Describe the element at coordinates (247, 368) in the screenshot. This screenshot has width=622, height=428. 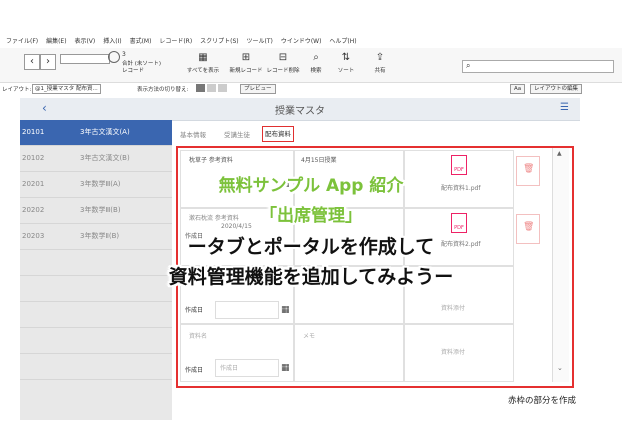
I see `created-date-input: 作成日` at that location.